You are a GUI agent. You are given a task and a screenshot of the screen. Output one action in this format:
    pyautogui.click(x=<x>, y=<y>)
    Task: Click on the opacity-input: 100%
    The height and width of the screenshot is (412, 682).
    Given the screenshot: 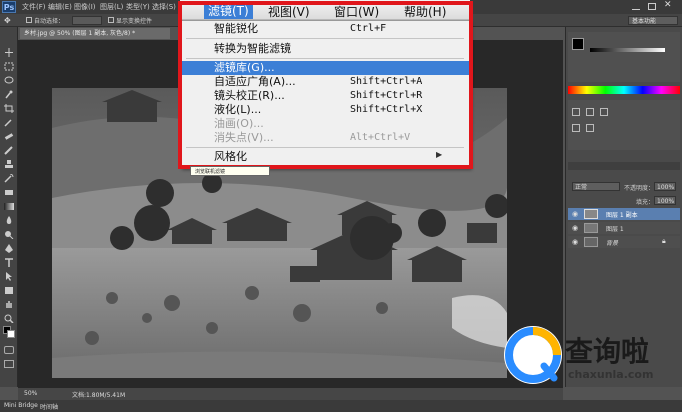 What is the action you would take?
    pyautogui.click(x=665, y=186)
    